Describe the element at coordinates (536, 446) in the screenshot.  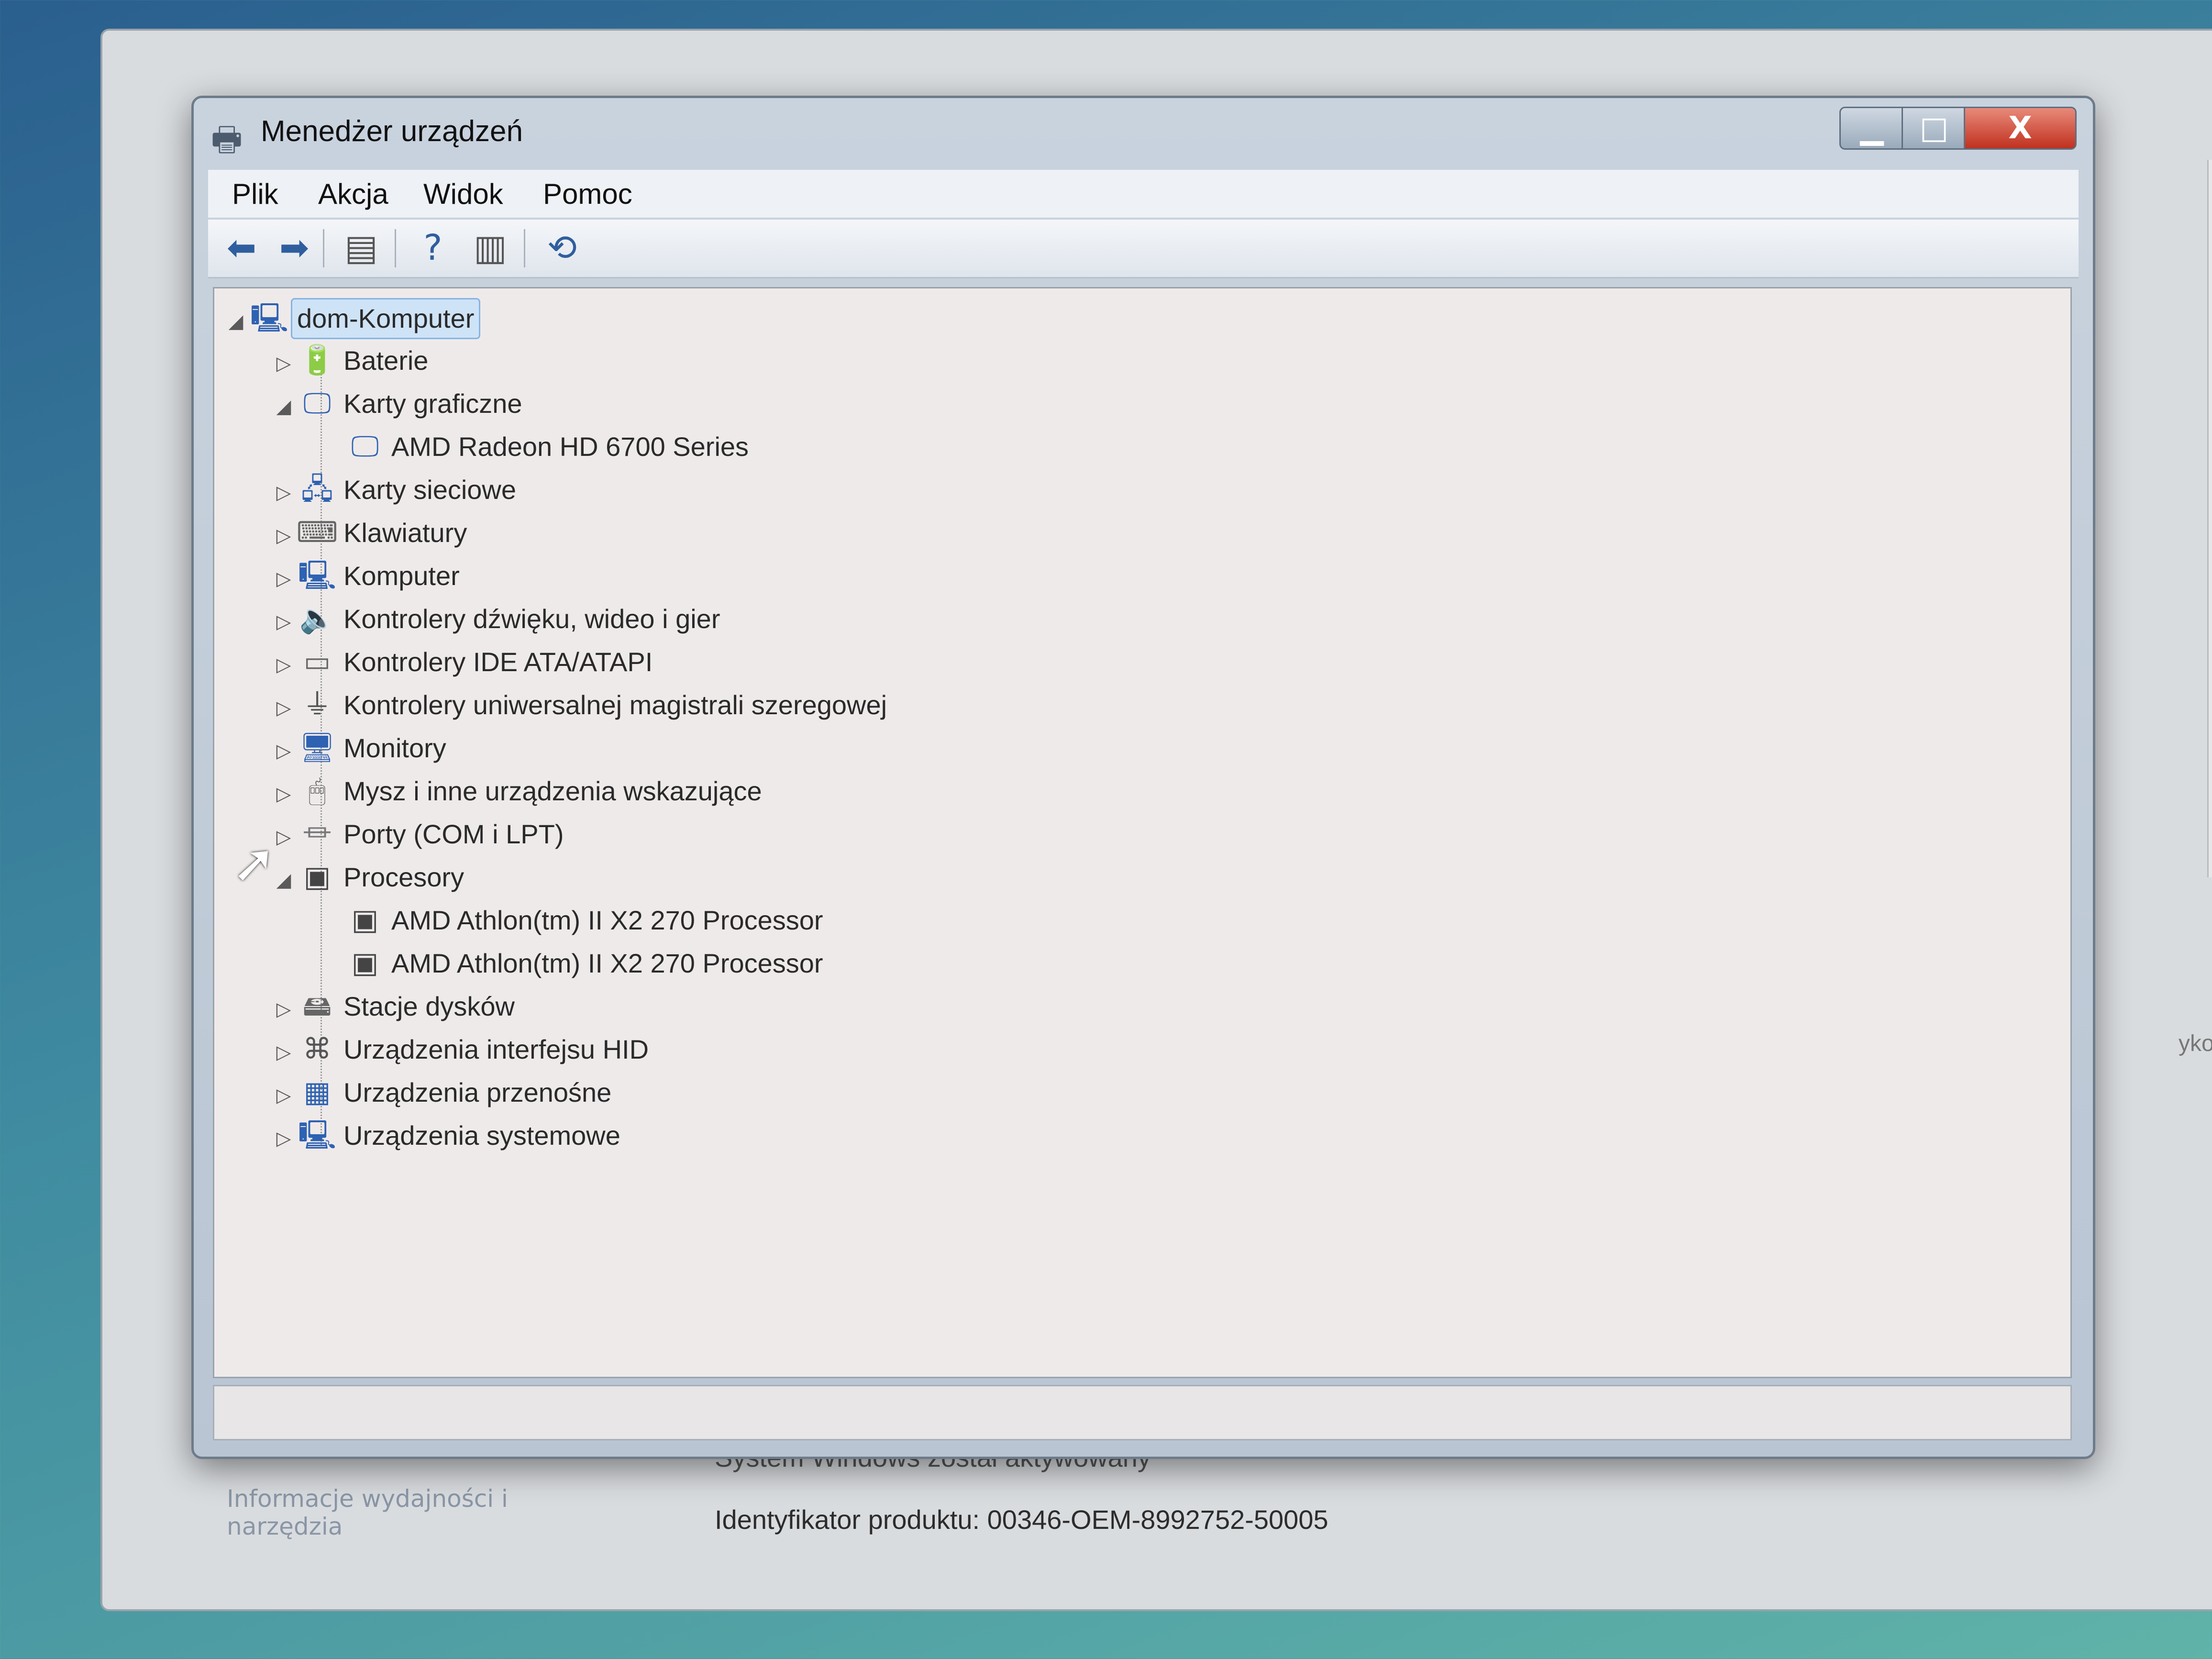
I see `tree-child-gpu: 🖵 AMD Radeon HD 6700 Series` at that location.